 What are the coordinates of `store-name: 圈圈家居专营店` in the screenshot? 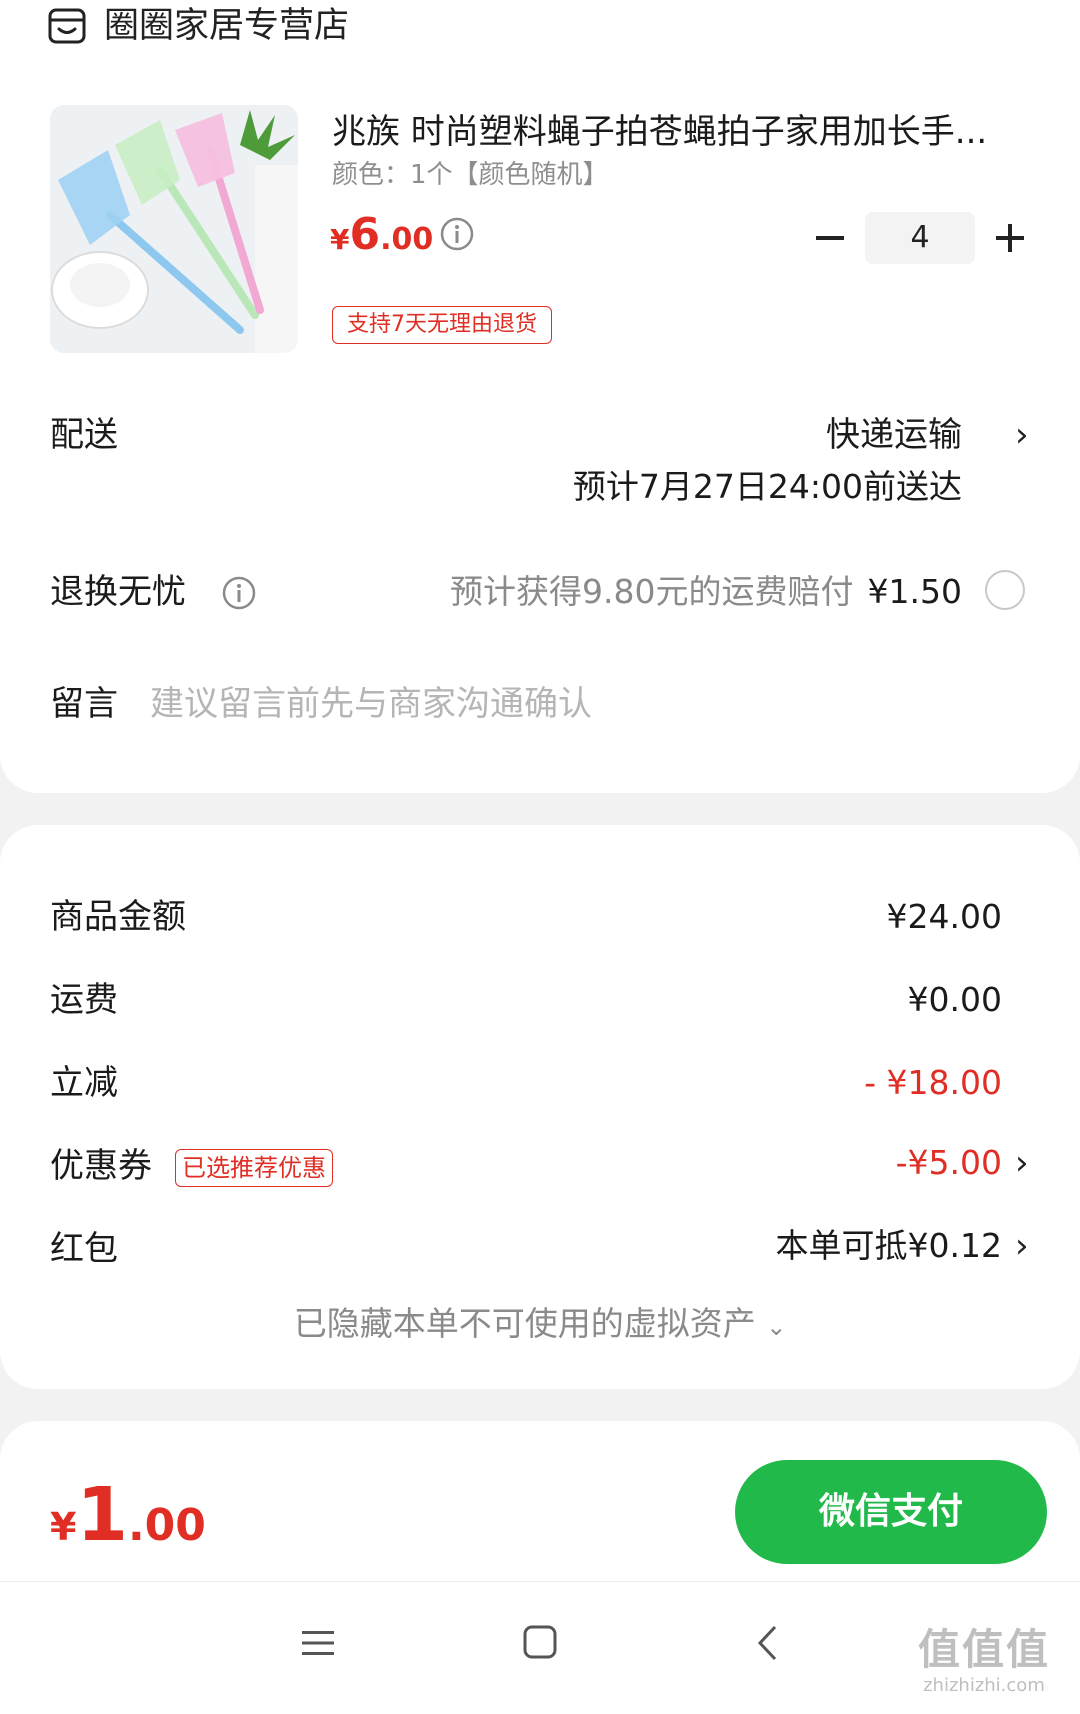 It's located at (226, 26).